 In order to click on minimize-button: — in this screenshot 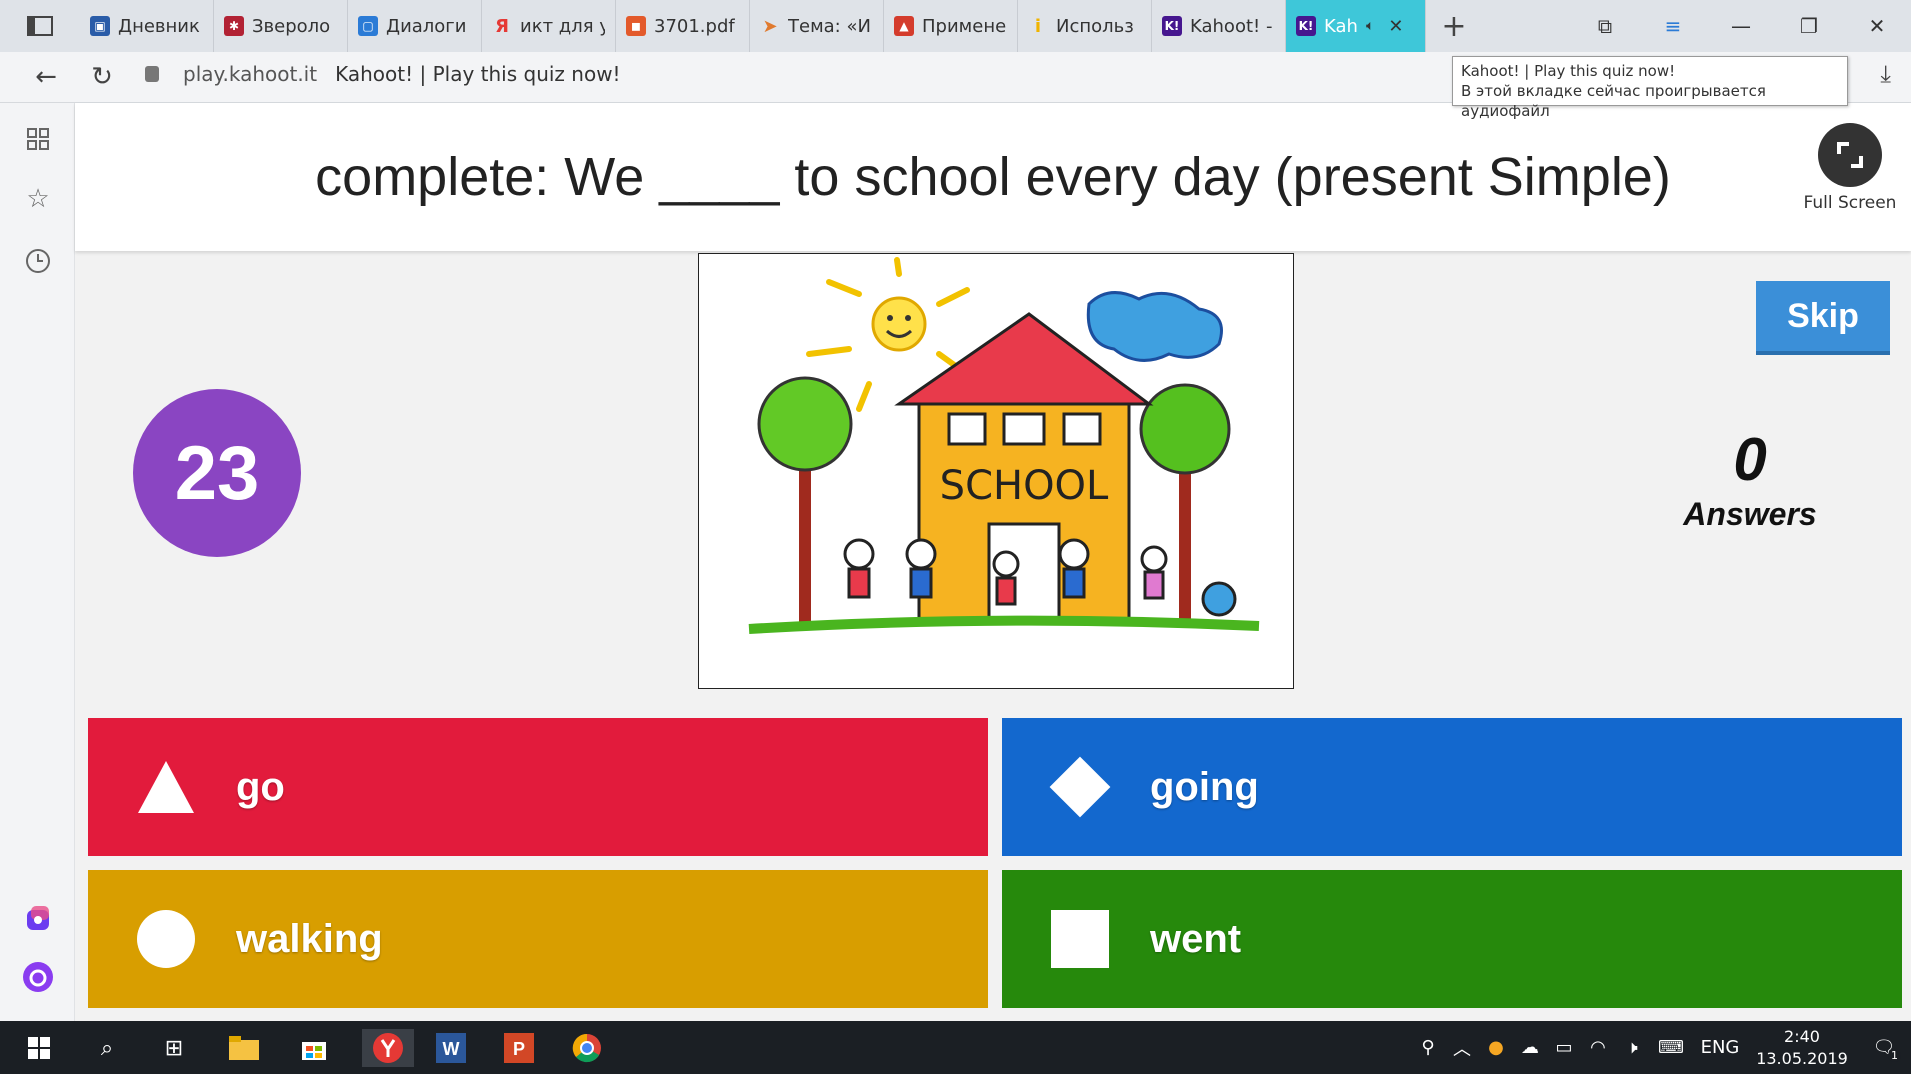, I will do `click(1741, 26)`.